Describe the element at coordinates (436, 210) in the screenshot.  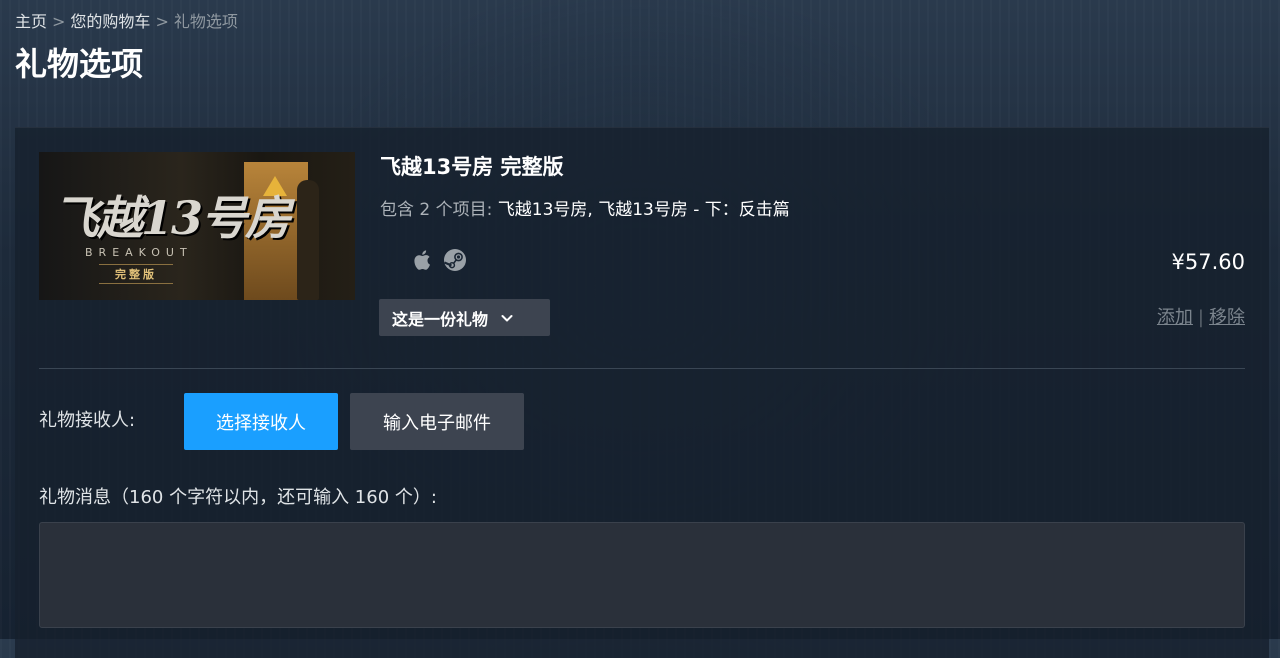
I see `item-includes-prefix: 包含 2 个项目:` at that location.